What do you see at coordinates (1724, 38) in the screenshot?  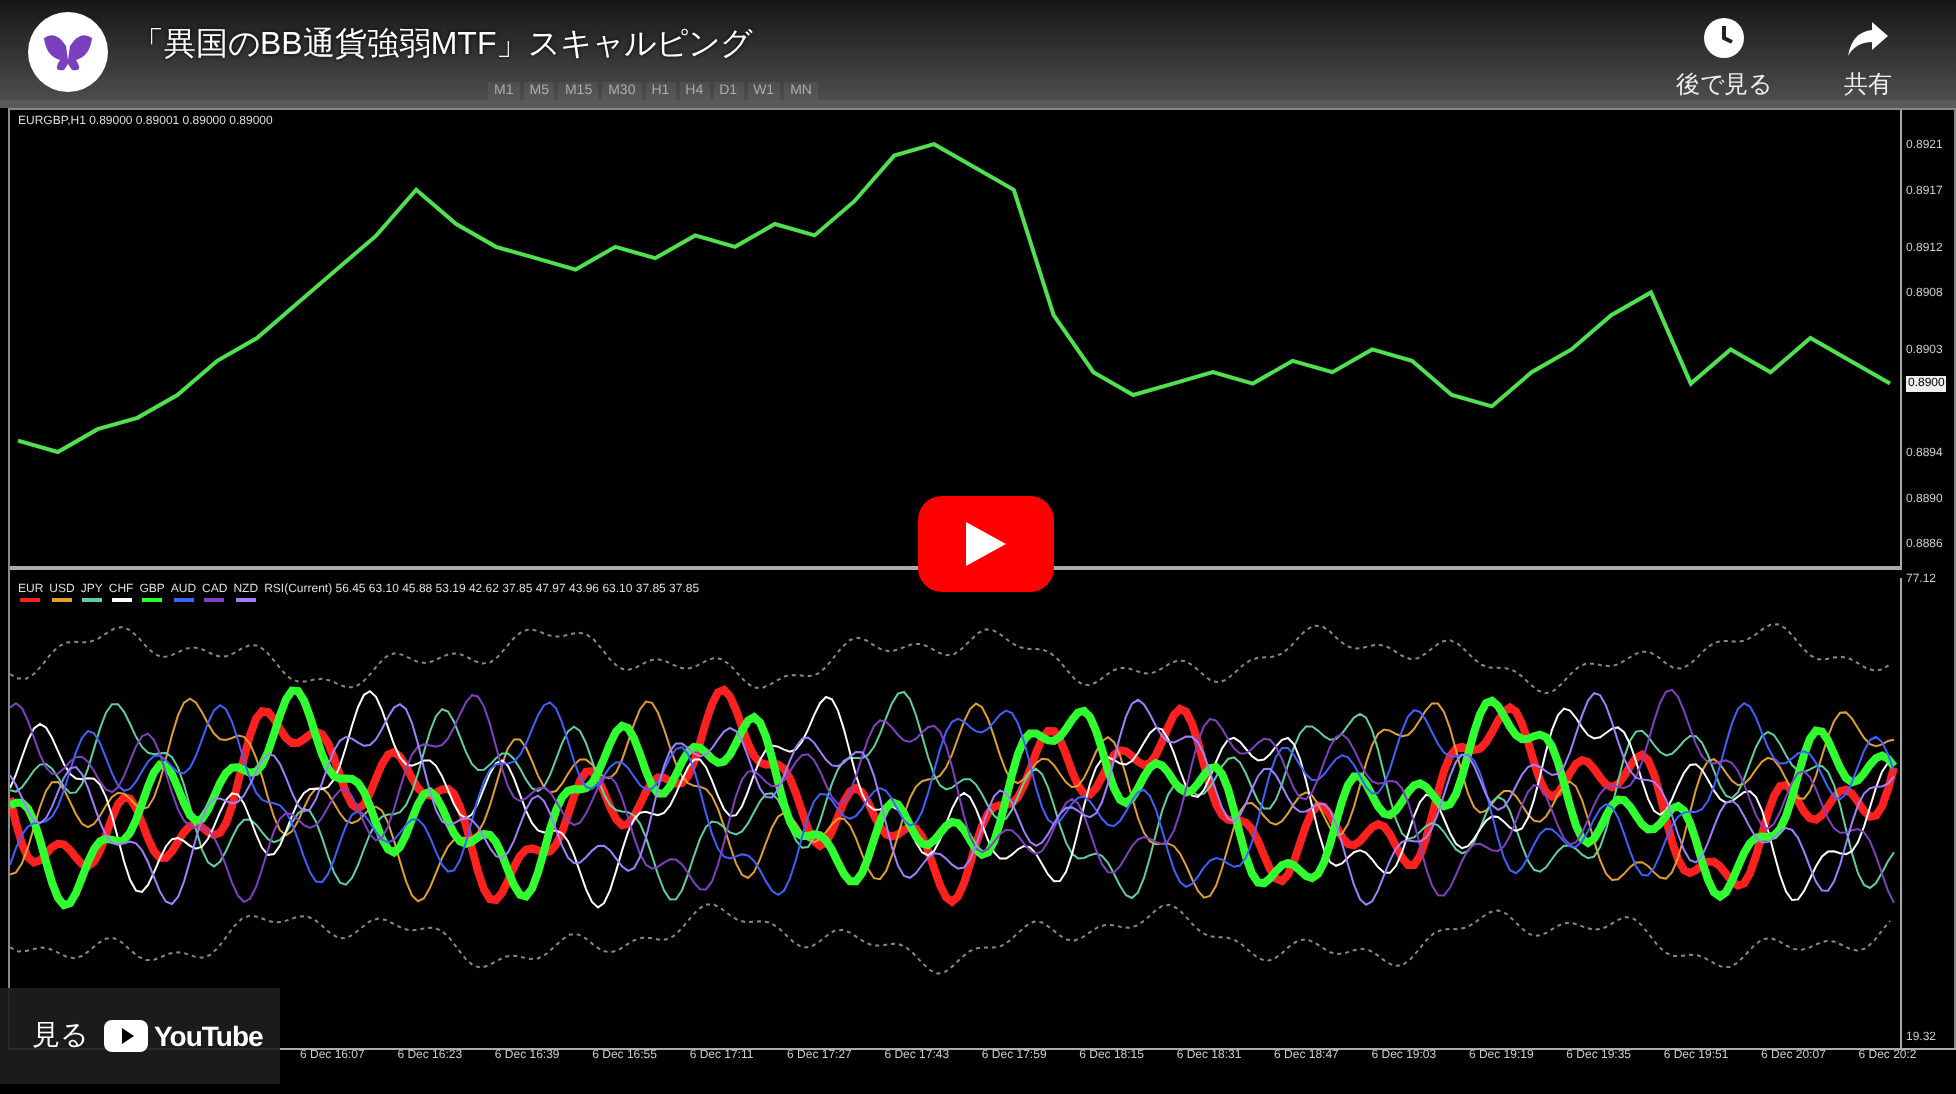 I see `clock-icon` at bounding box center [1724, 38].